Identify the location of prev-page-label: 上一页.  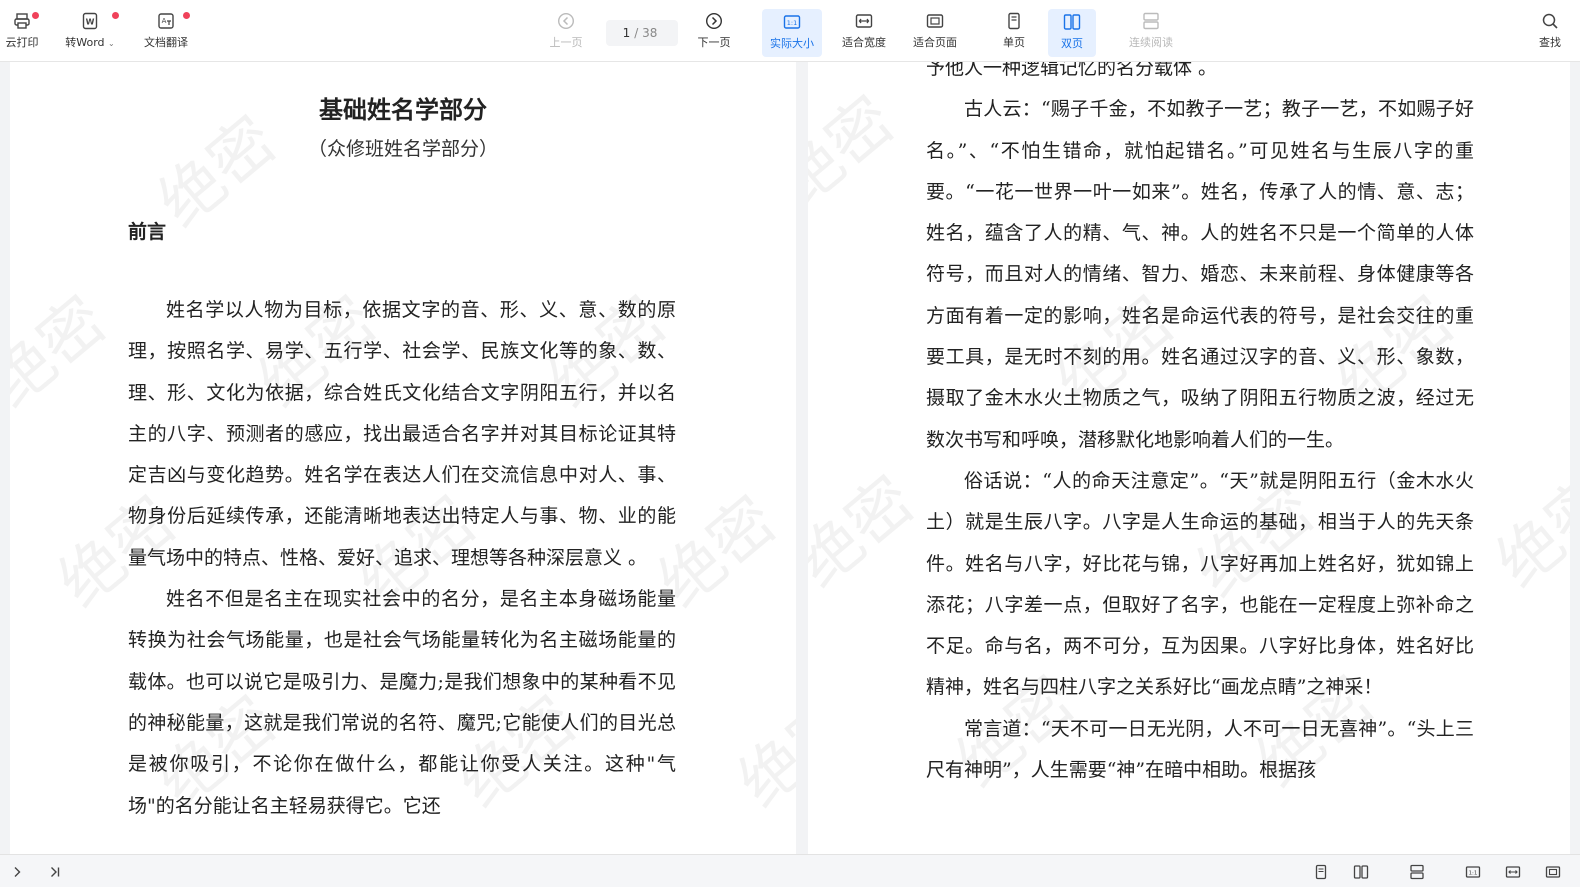
(566, 42).